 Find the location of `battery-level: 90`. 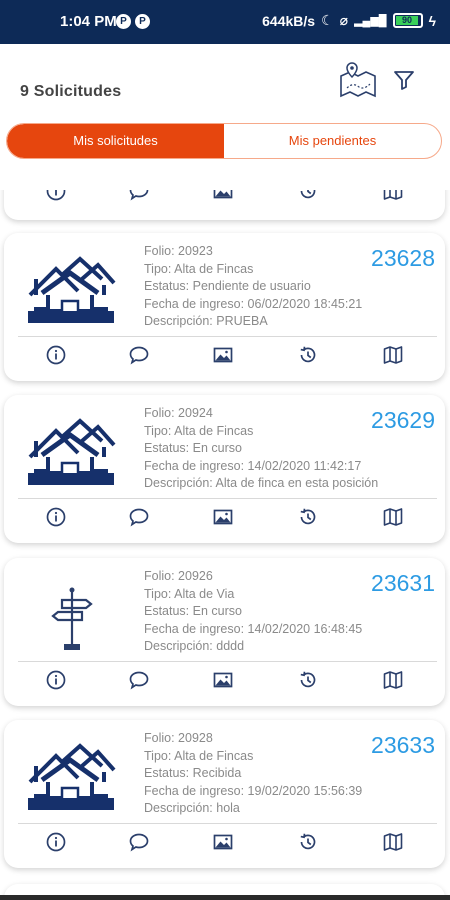

battery-level: 90 is located at coordinates (407, 20).